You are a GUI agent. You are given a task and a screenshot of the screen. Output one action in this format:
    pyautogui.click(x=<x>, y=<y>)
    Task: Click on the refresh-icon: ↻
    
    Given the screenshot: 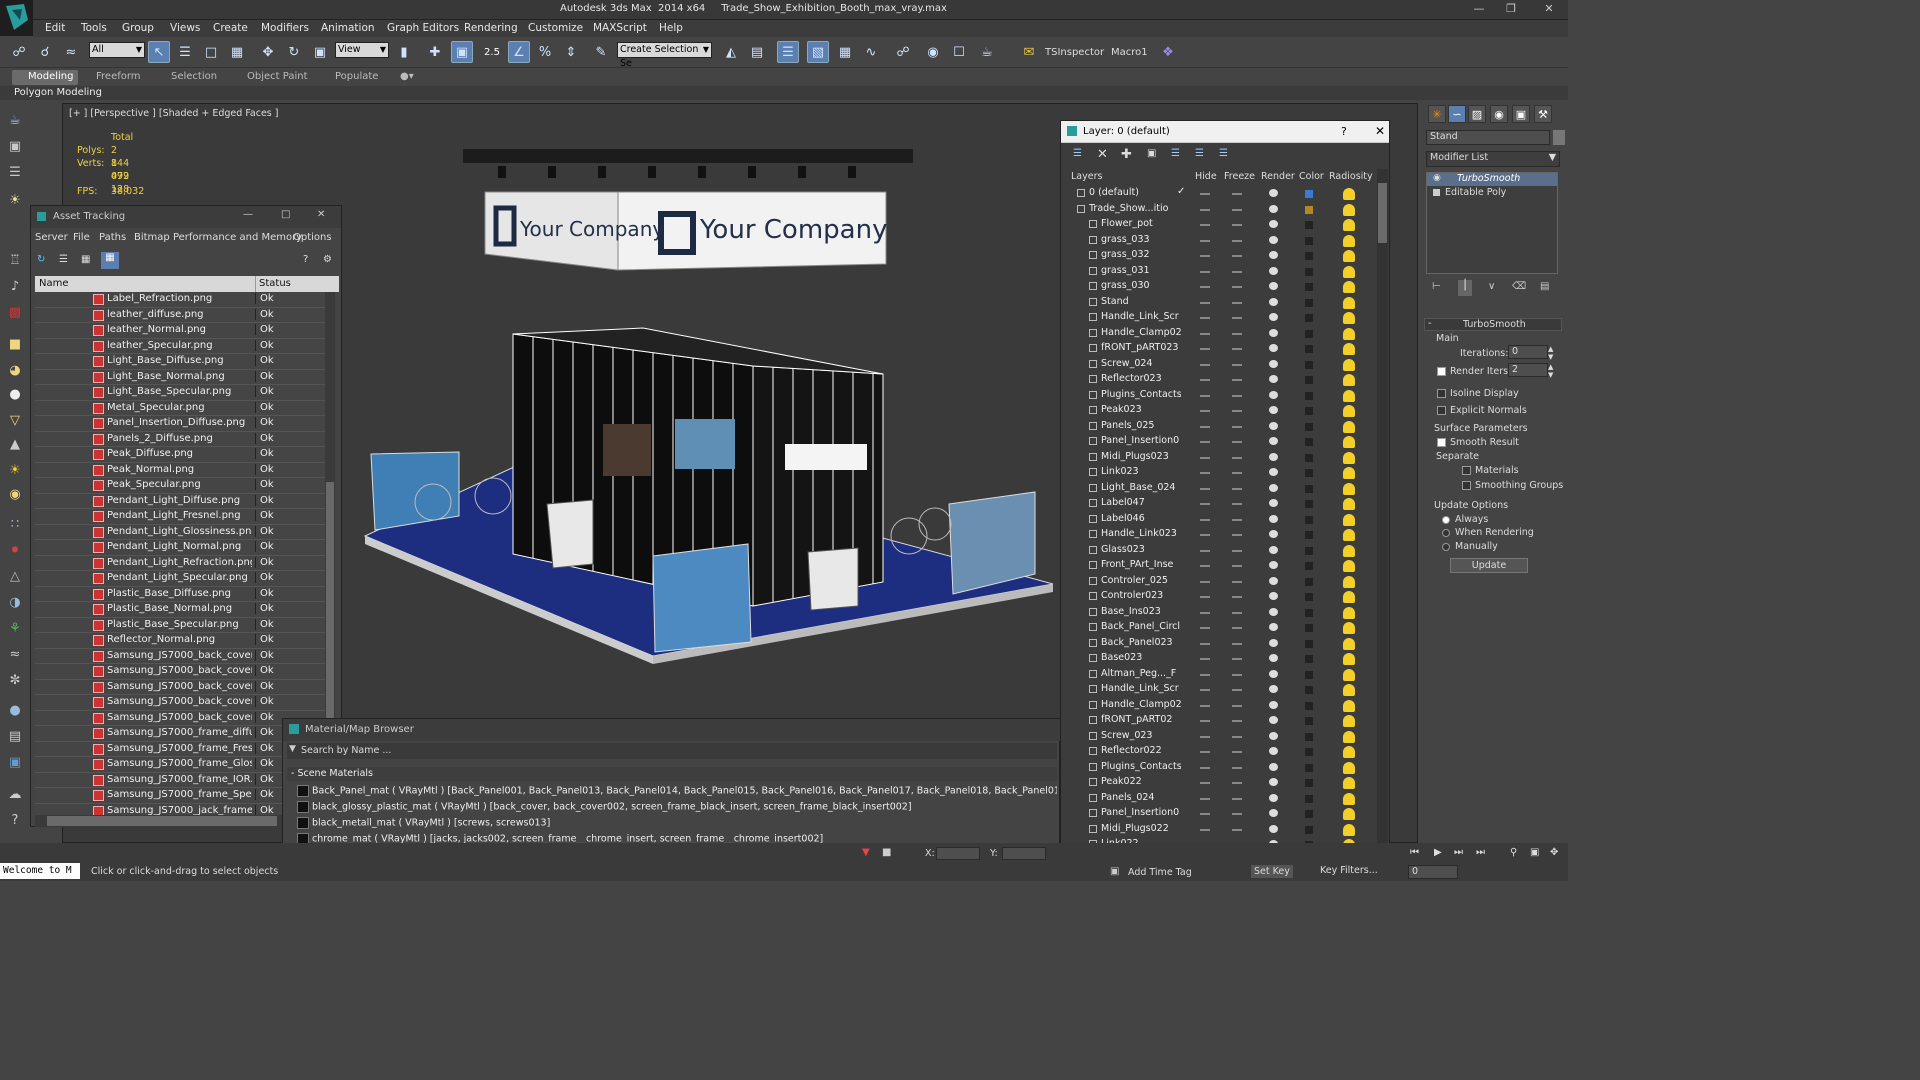 What is the action you would take?
    pyautogui.click(x=41, y=259)
    